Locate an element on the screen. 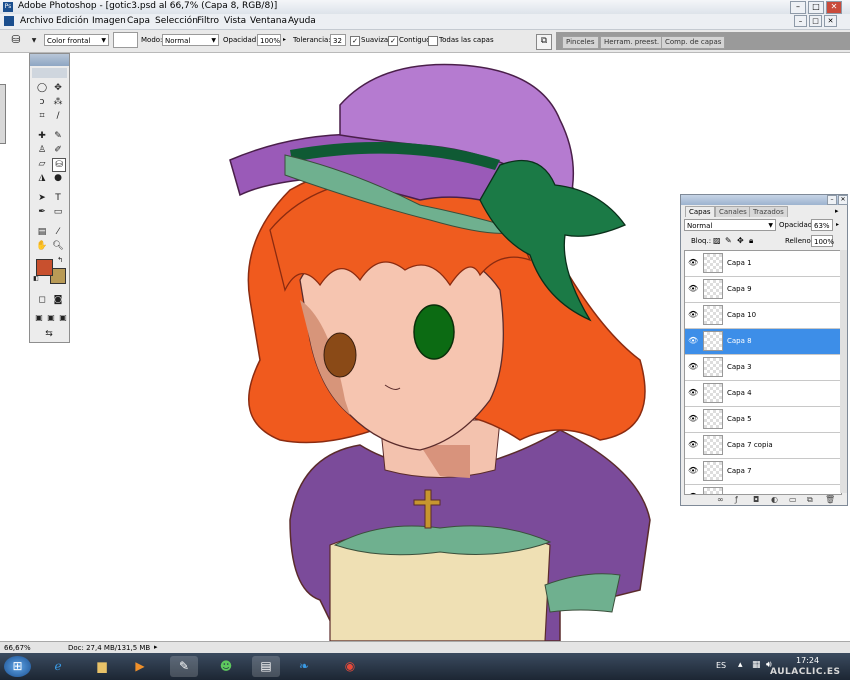 Image resolution: width=850 pixels, height=680 pixels. doc-size: Doc: 27,4 MB/131,5 MB is located at coordinates (109, 648).